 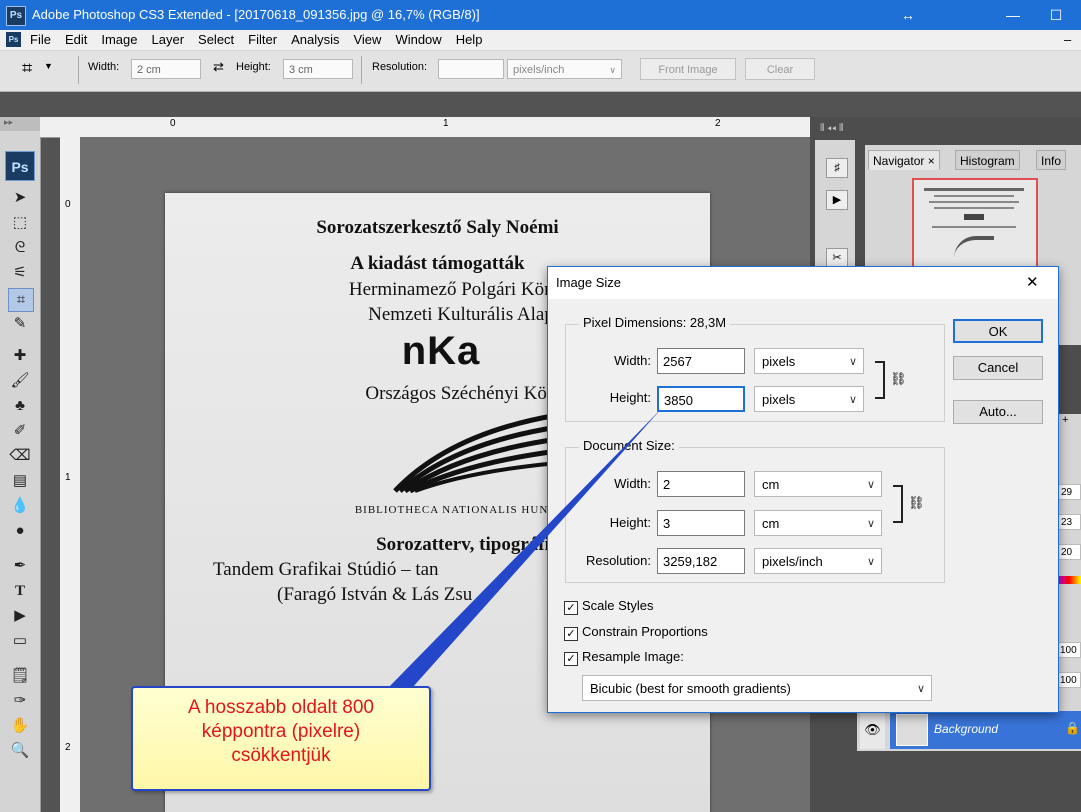 What do you see at coordinates (966, 729) in the screenshot?
I see `layer-name: Background` at bounding box center [966, 729].